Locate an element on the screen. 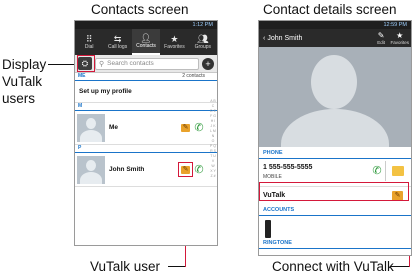 Image resolution: width=417 pixels, height=275 pixels. vutalk-user-leader-h is located at coordinates (177, 266).